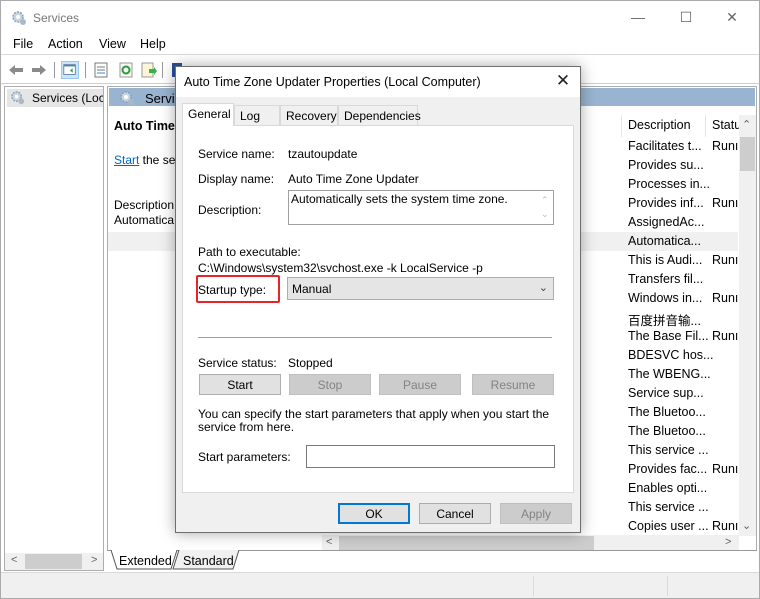  I want to click on tree-horizontal-scrollbar: < >, so click(54, 561).